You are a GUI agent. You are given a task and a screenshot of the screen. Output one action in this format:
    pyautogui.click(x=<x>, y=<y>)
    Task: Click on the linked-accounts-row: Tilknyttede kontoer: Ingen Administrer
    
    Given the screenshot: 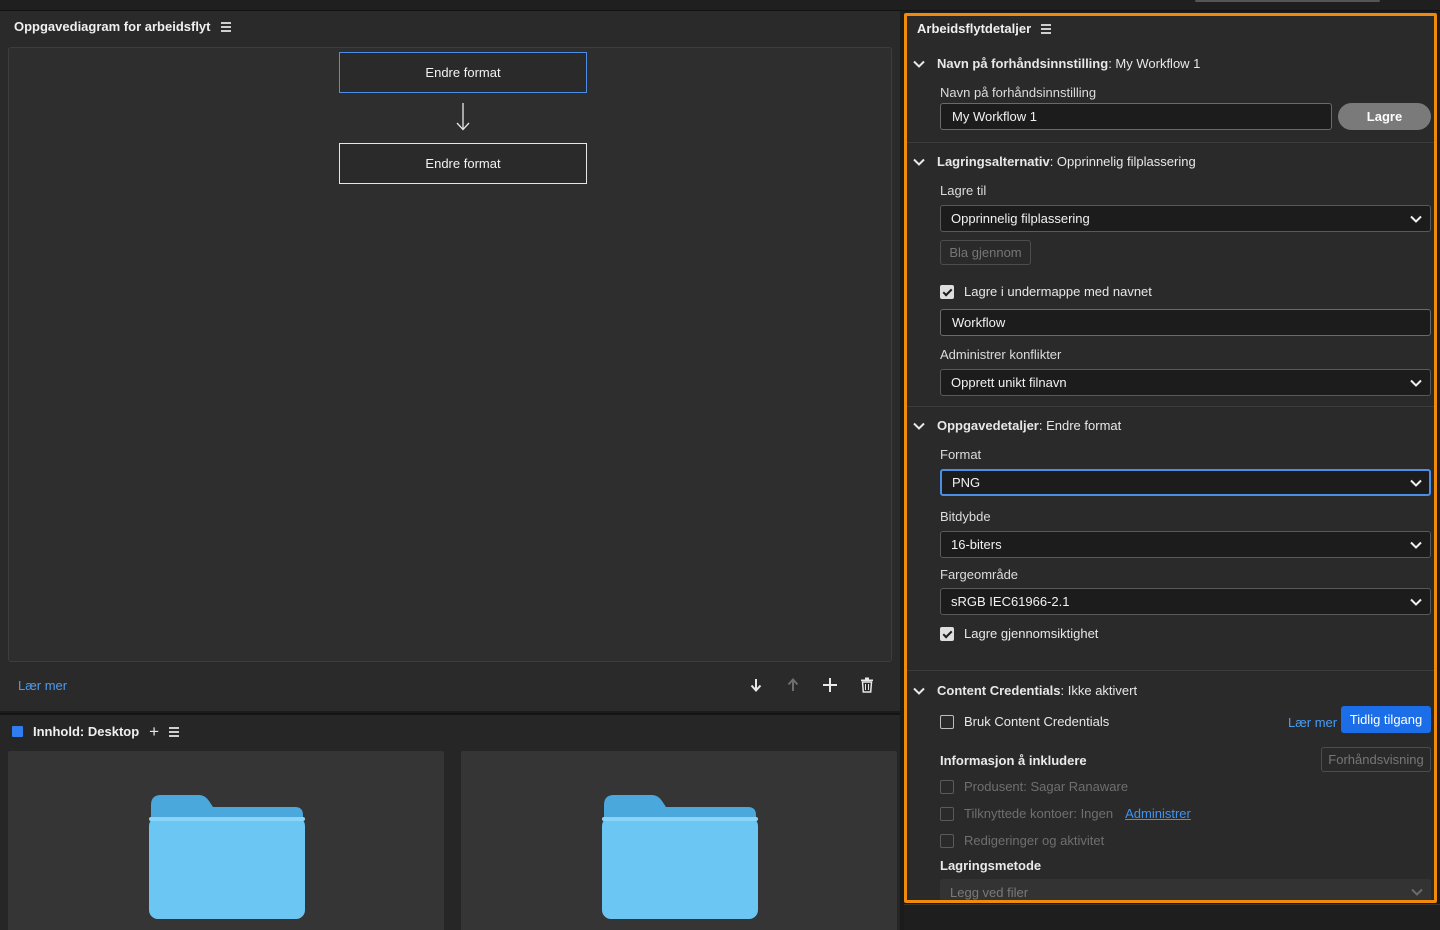 What is the action you would take?
    pyautogui.click(x=1065, y=813)
    